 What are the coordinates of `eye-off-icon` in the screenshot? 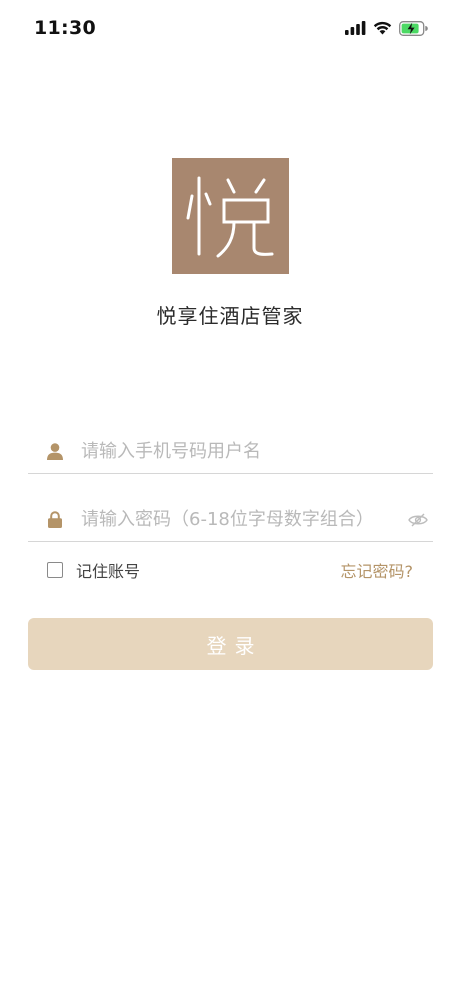 It's located at (418, 520).